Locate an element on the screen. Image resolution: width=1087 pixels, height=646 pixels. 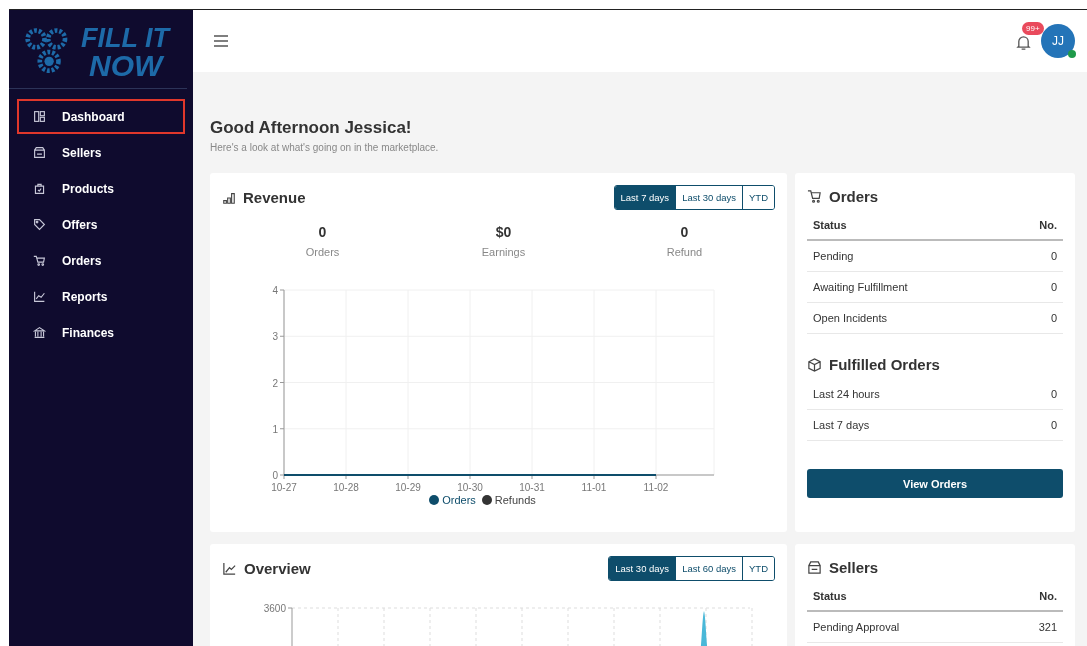
layout-icon is located at coordinates (39, 116).